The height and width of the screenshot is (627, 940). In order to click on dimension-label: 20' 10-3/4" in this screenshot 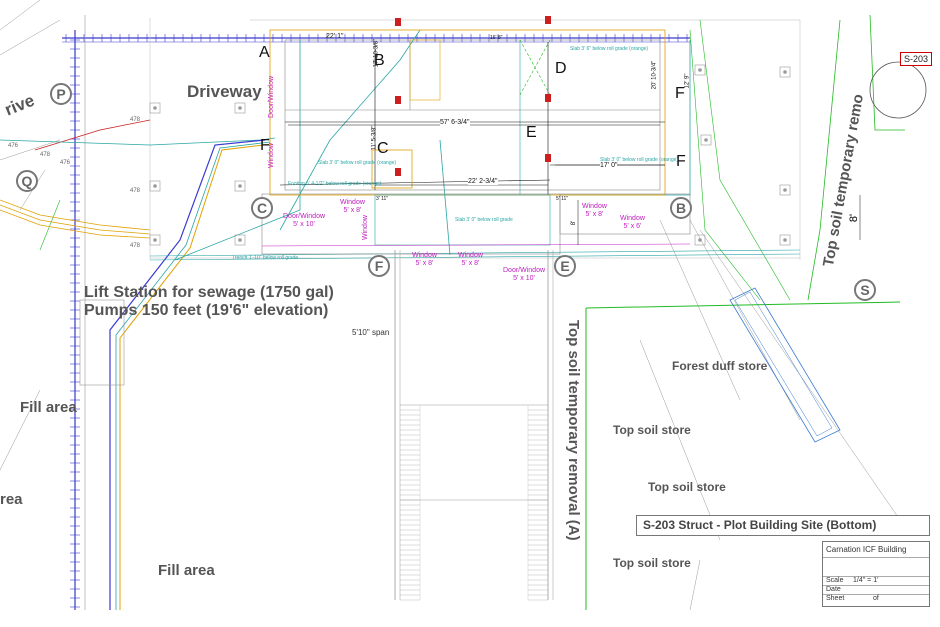, I will do `click(654, 75)`.